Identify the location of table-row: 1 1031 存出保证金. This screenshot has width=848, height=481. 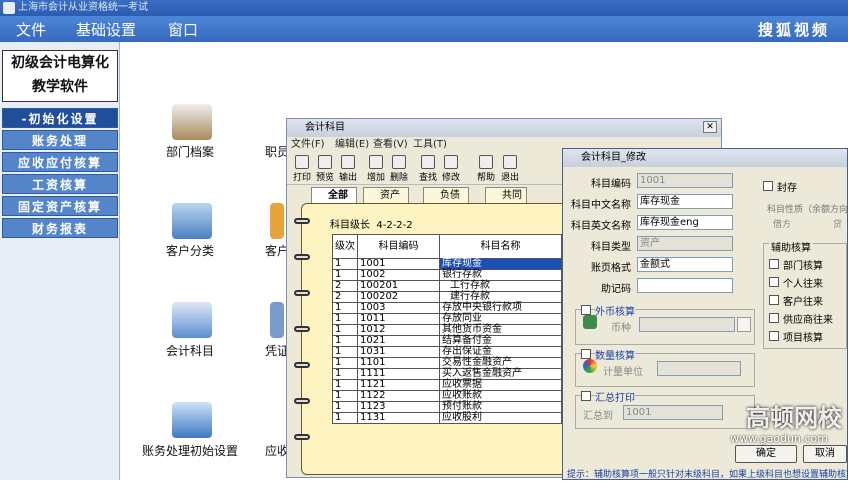
(447, 352).